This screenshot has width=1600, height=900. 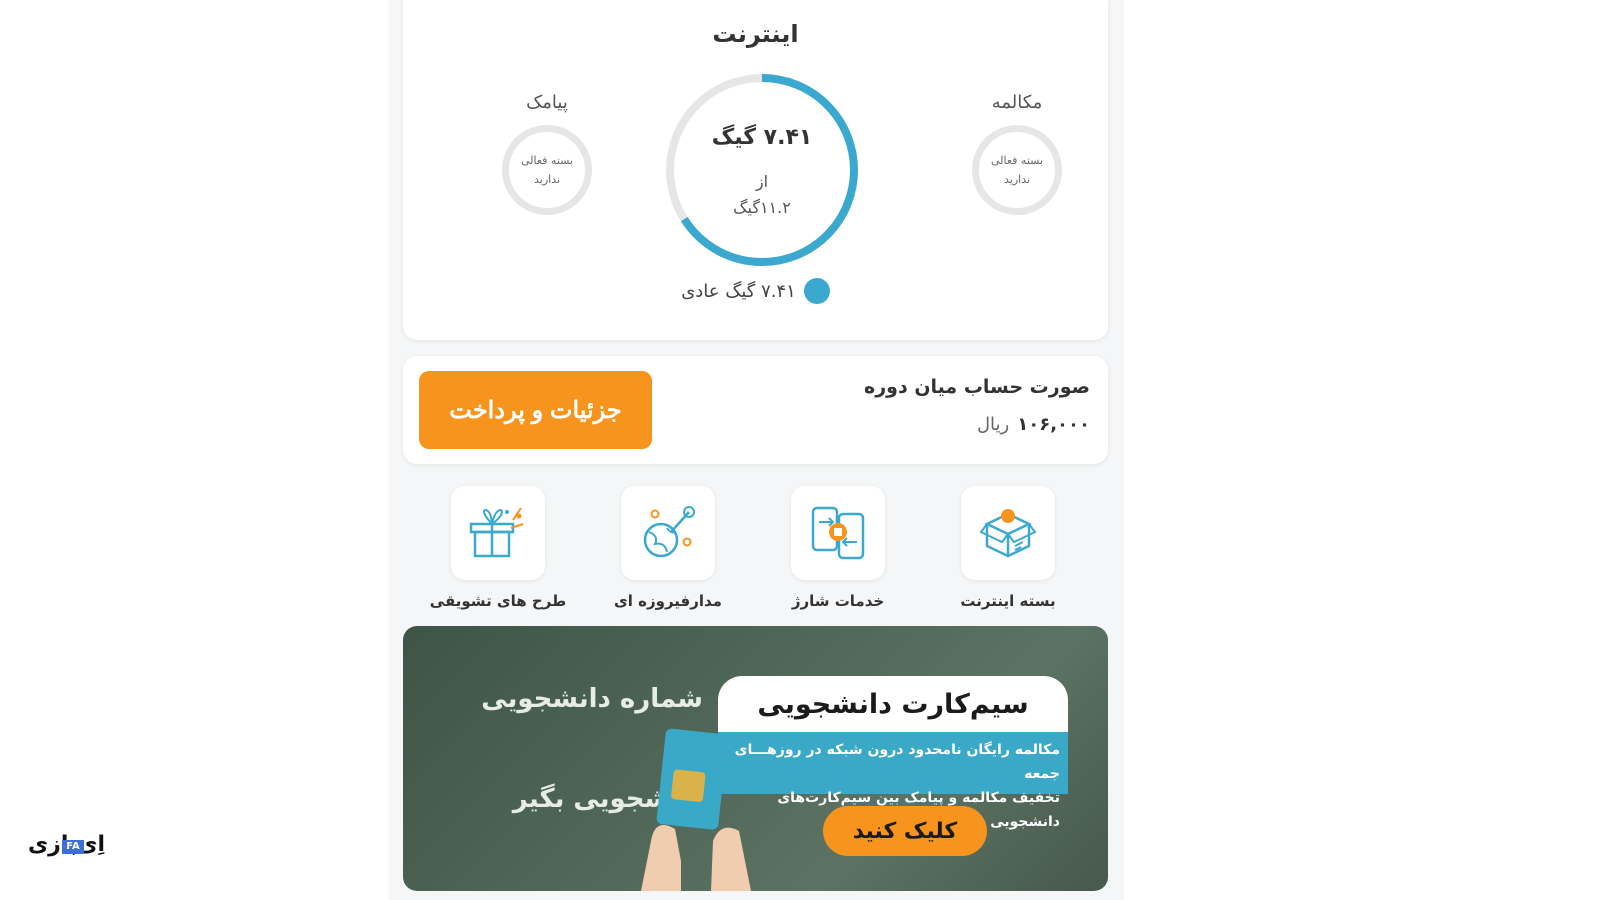 I want to click on service-internet-package: بسته اینترنت, so click(x=1008, y=548).